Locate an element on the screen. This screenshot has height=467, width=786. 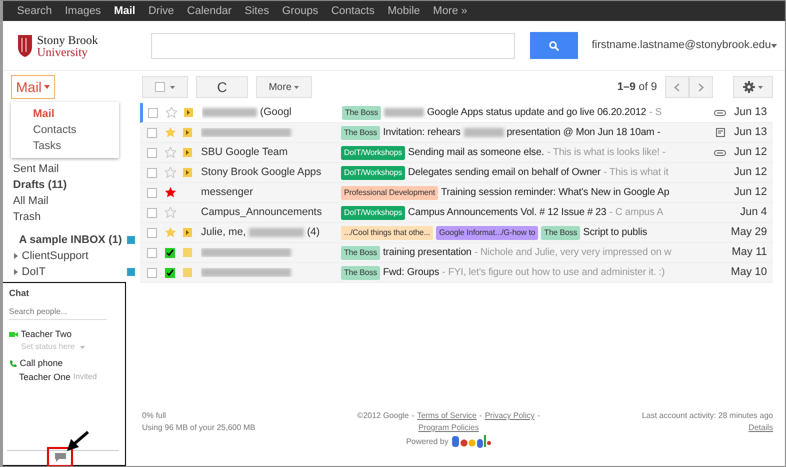
folder-link: Sent Mail is located at coordinates (36, 169).